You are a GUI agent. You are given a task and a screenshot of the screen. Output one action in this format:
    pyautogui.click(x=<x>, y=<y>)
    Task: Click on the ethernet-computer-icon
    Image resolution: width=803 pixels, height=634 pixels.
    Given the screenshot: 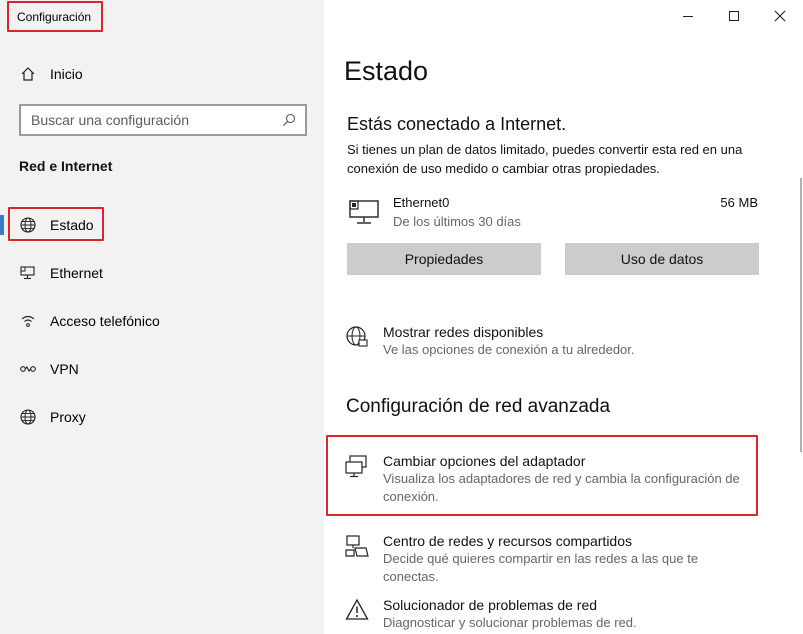 What is the action you would take?
    pyautogui.click(x=364, y=212)
    